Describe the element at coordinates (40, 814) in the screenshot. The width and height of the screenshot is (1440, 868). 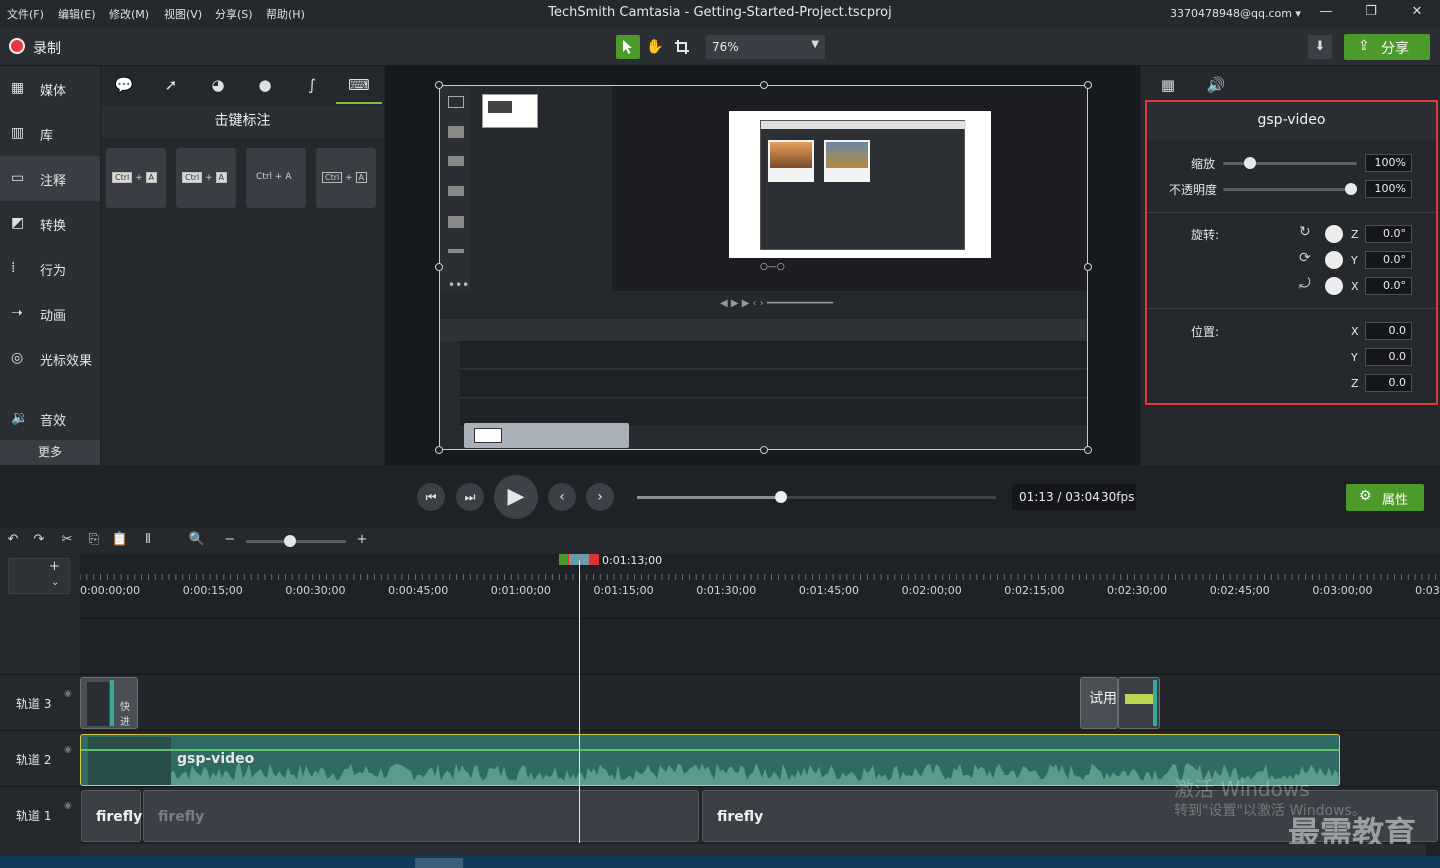
I see `track-header-1: 轨道 1 ◉` at that location.